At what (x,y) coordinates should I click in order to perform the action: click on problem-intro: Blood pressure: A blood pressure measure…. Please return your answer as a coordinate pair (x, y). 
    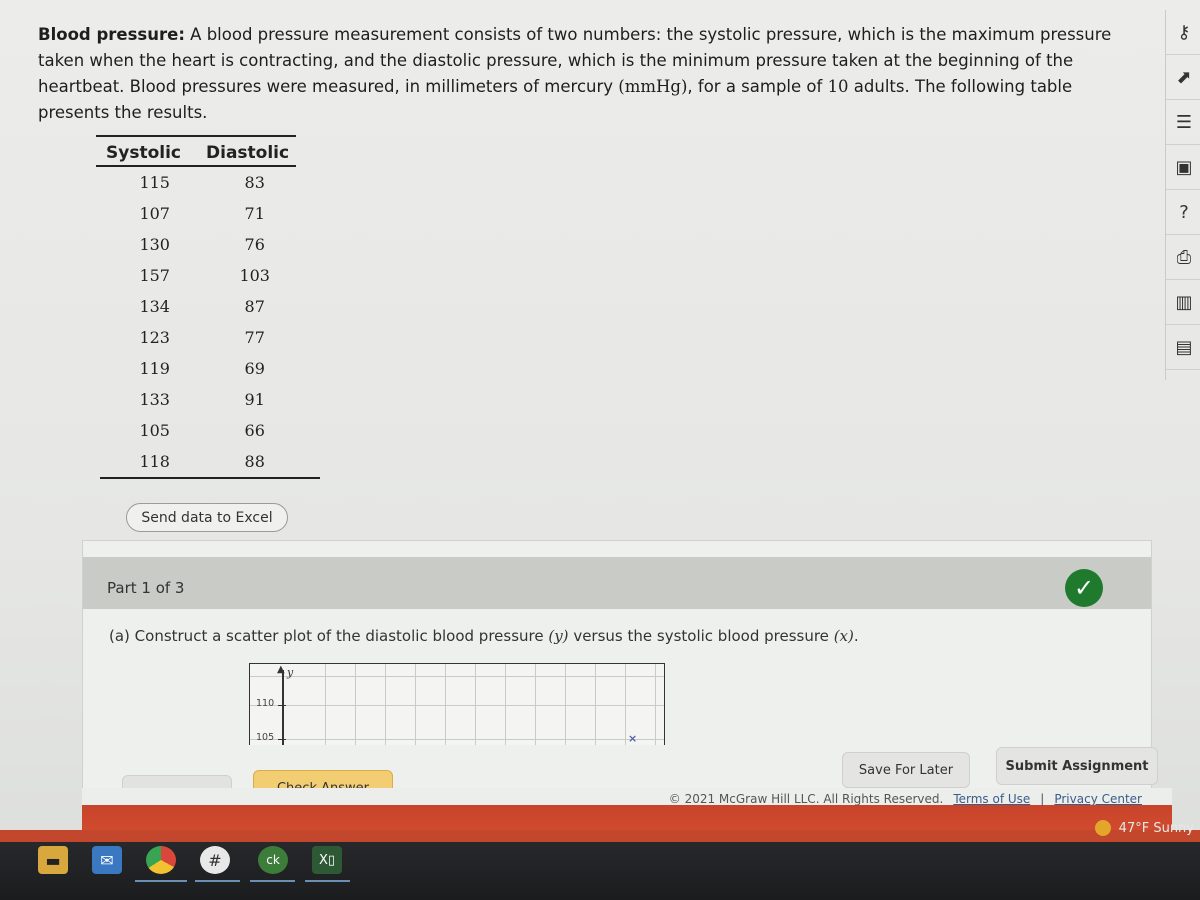
    Looking at the image, I should click on (593, 74).